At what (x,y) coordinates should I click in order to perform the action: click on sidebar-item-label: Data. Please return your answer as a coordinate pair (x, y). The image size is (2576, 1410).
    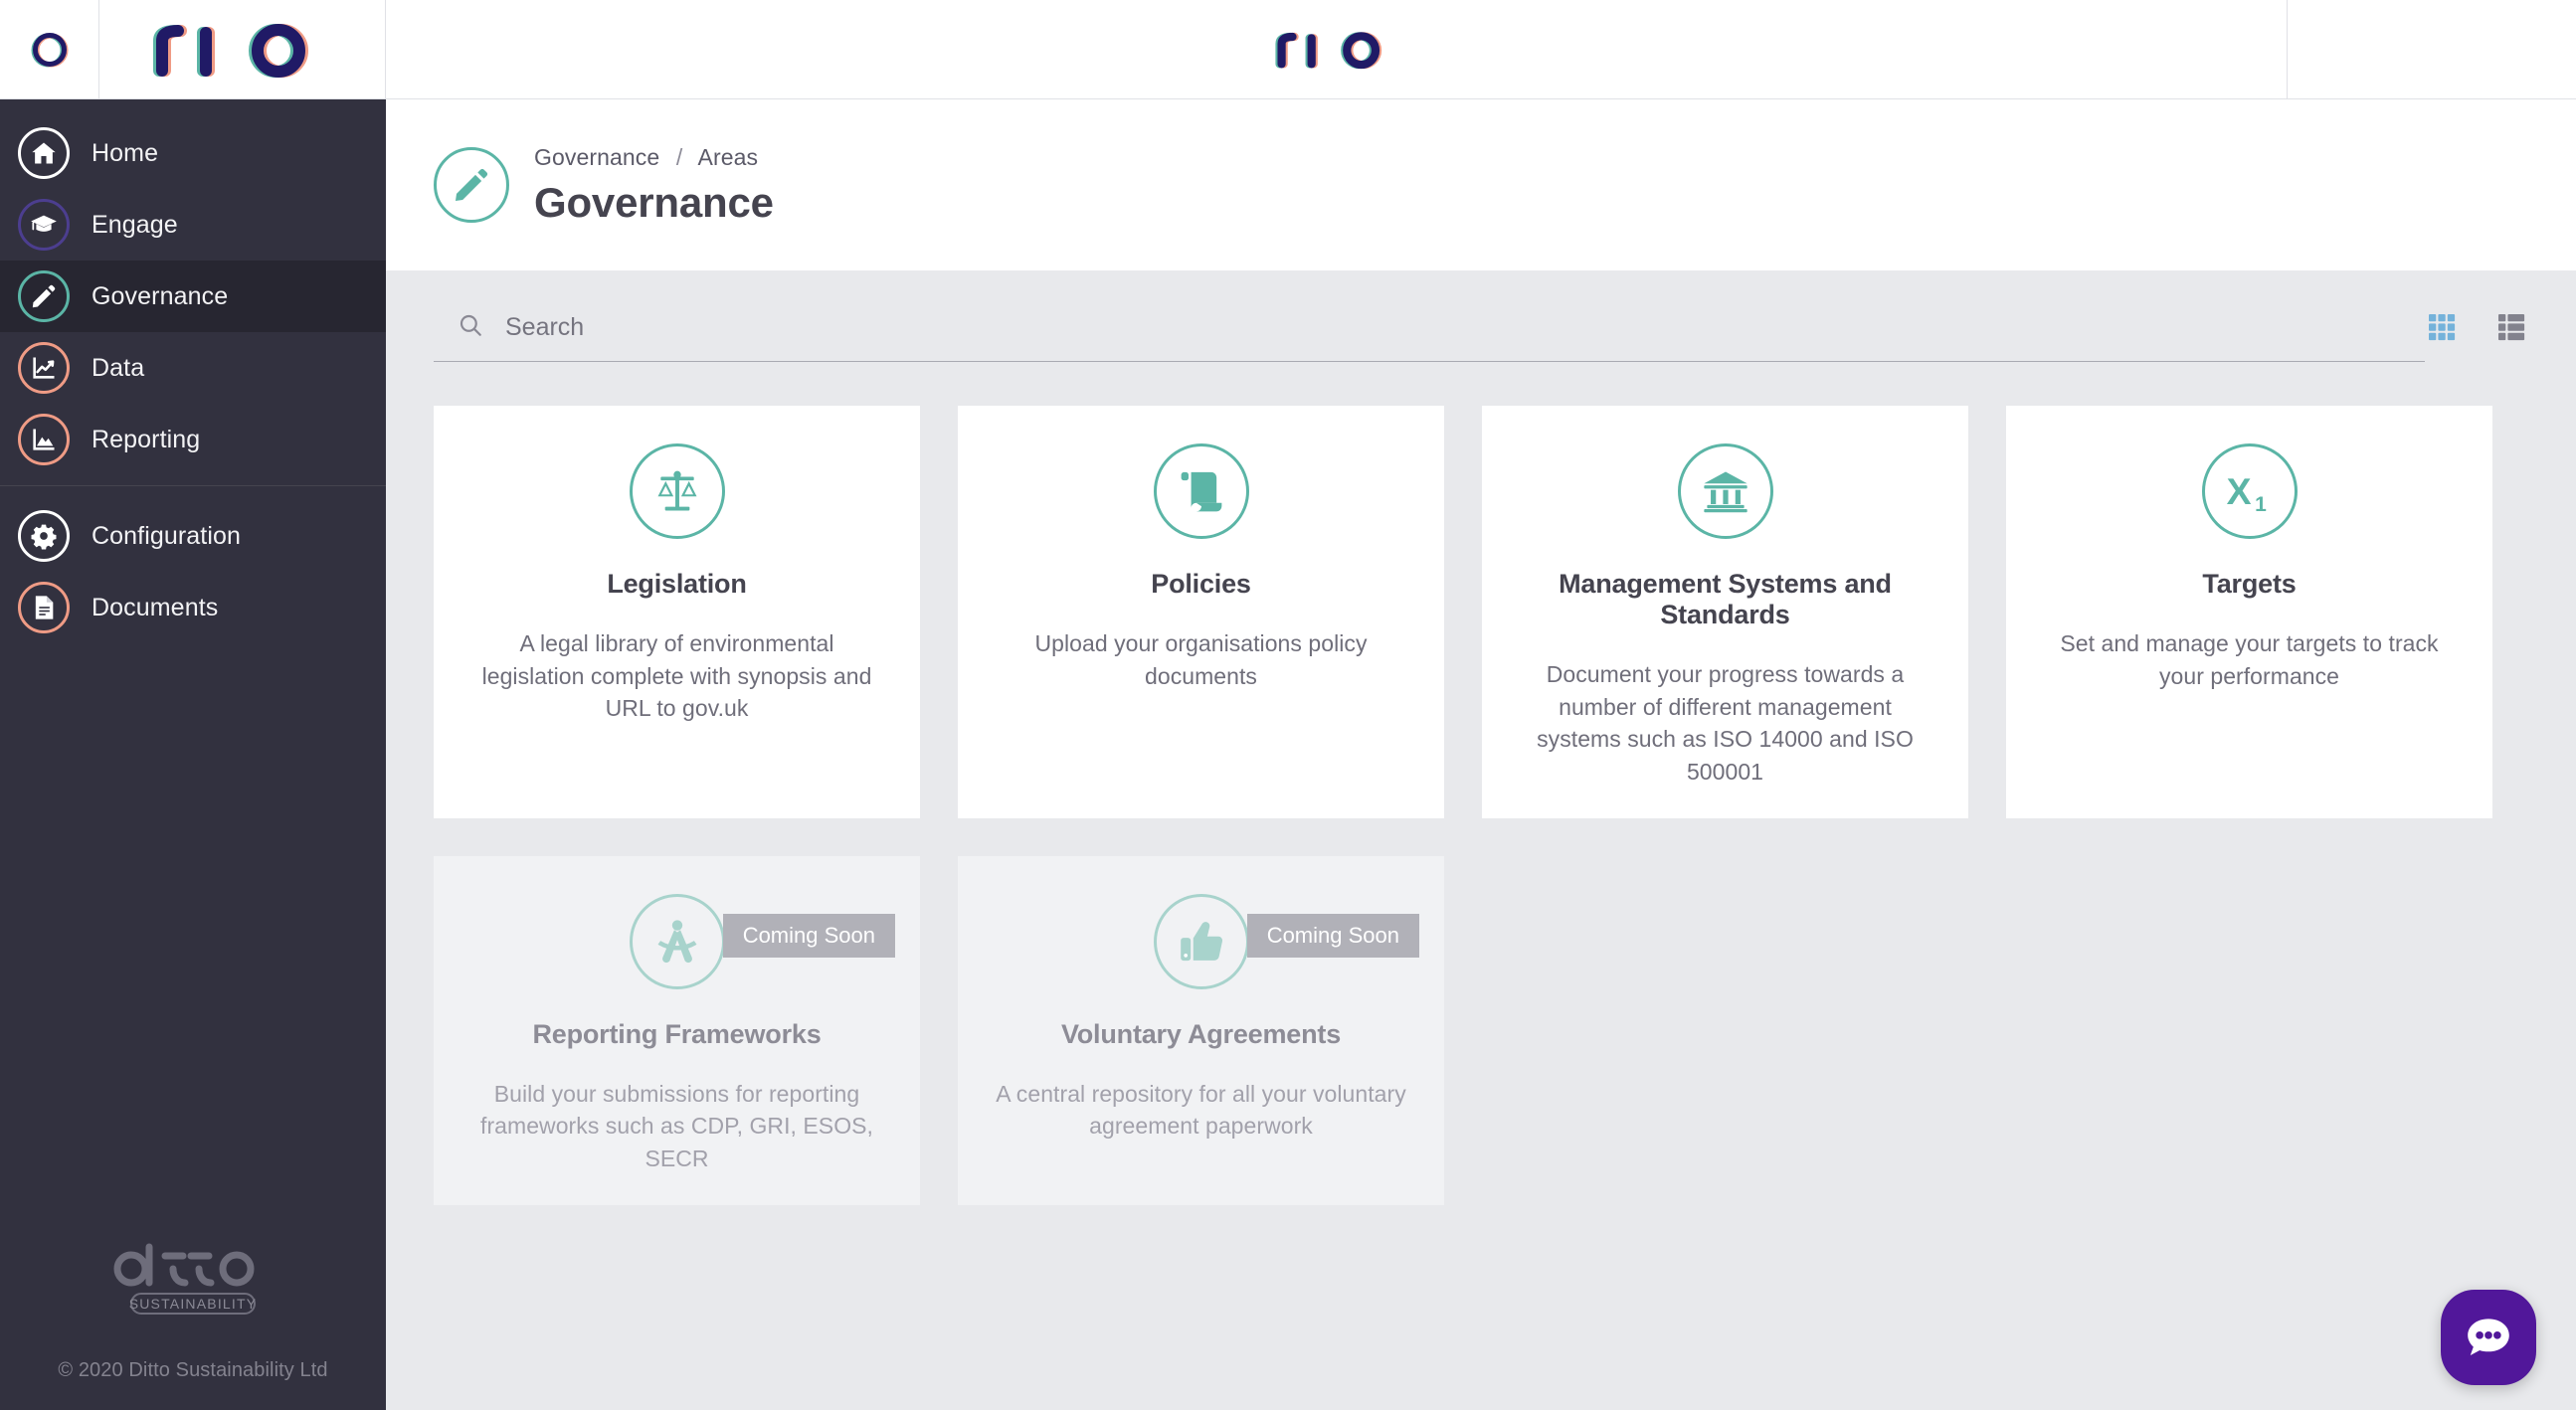
    Looking at the image, I should click on (118, 367).